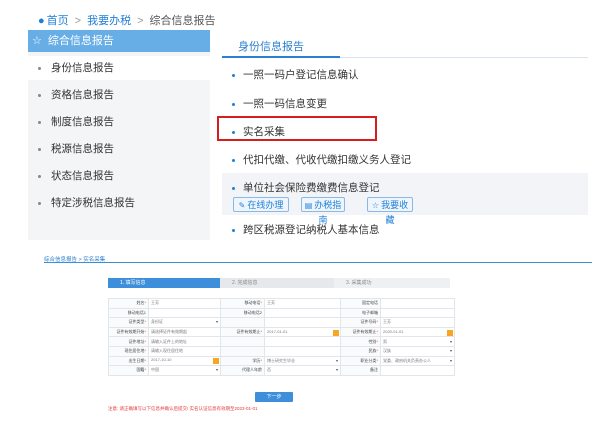  Describe the element at coordinates (119, 95) in the screenshot. I see `sidebar-item-qualification: 资格信息报告` at that location.